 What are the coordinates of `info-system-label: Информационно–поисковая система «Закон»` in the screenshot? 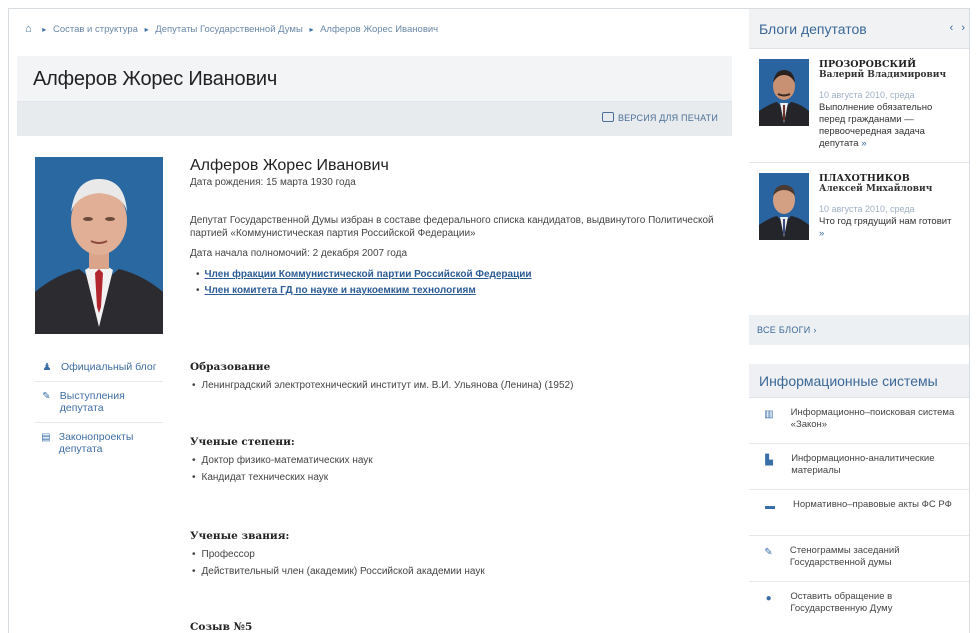 It's located at (872, 418).